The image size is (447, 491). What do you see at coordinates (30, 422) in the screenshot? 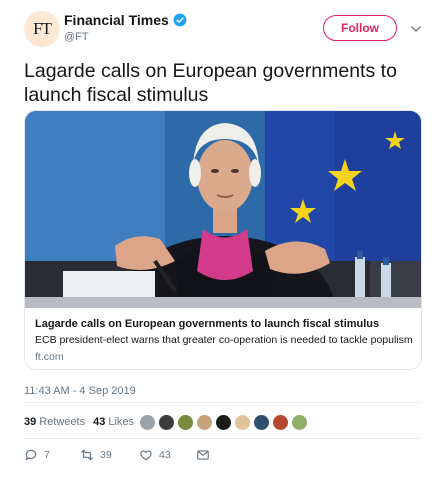
I see `retweets-count: 39` at bounding box center [30, 422].